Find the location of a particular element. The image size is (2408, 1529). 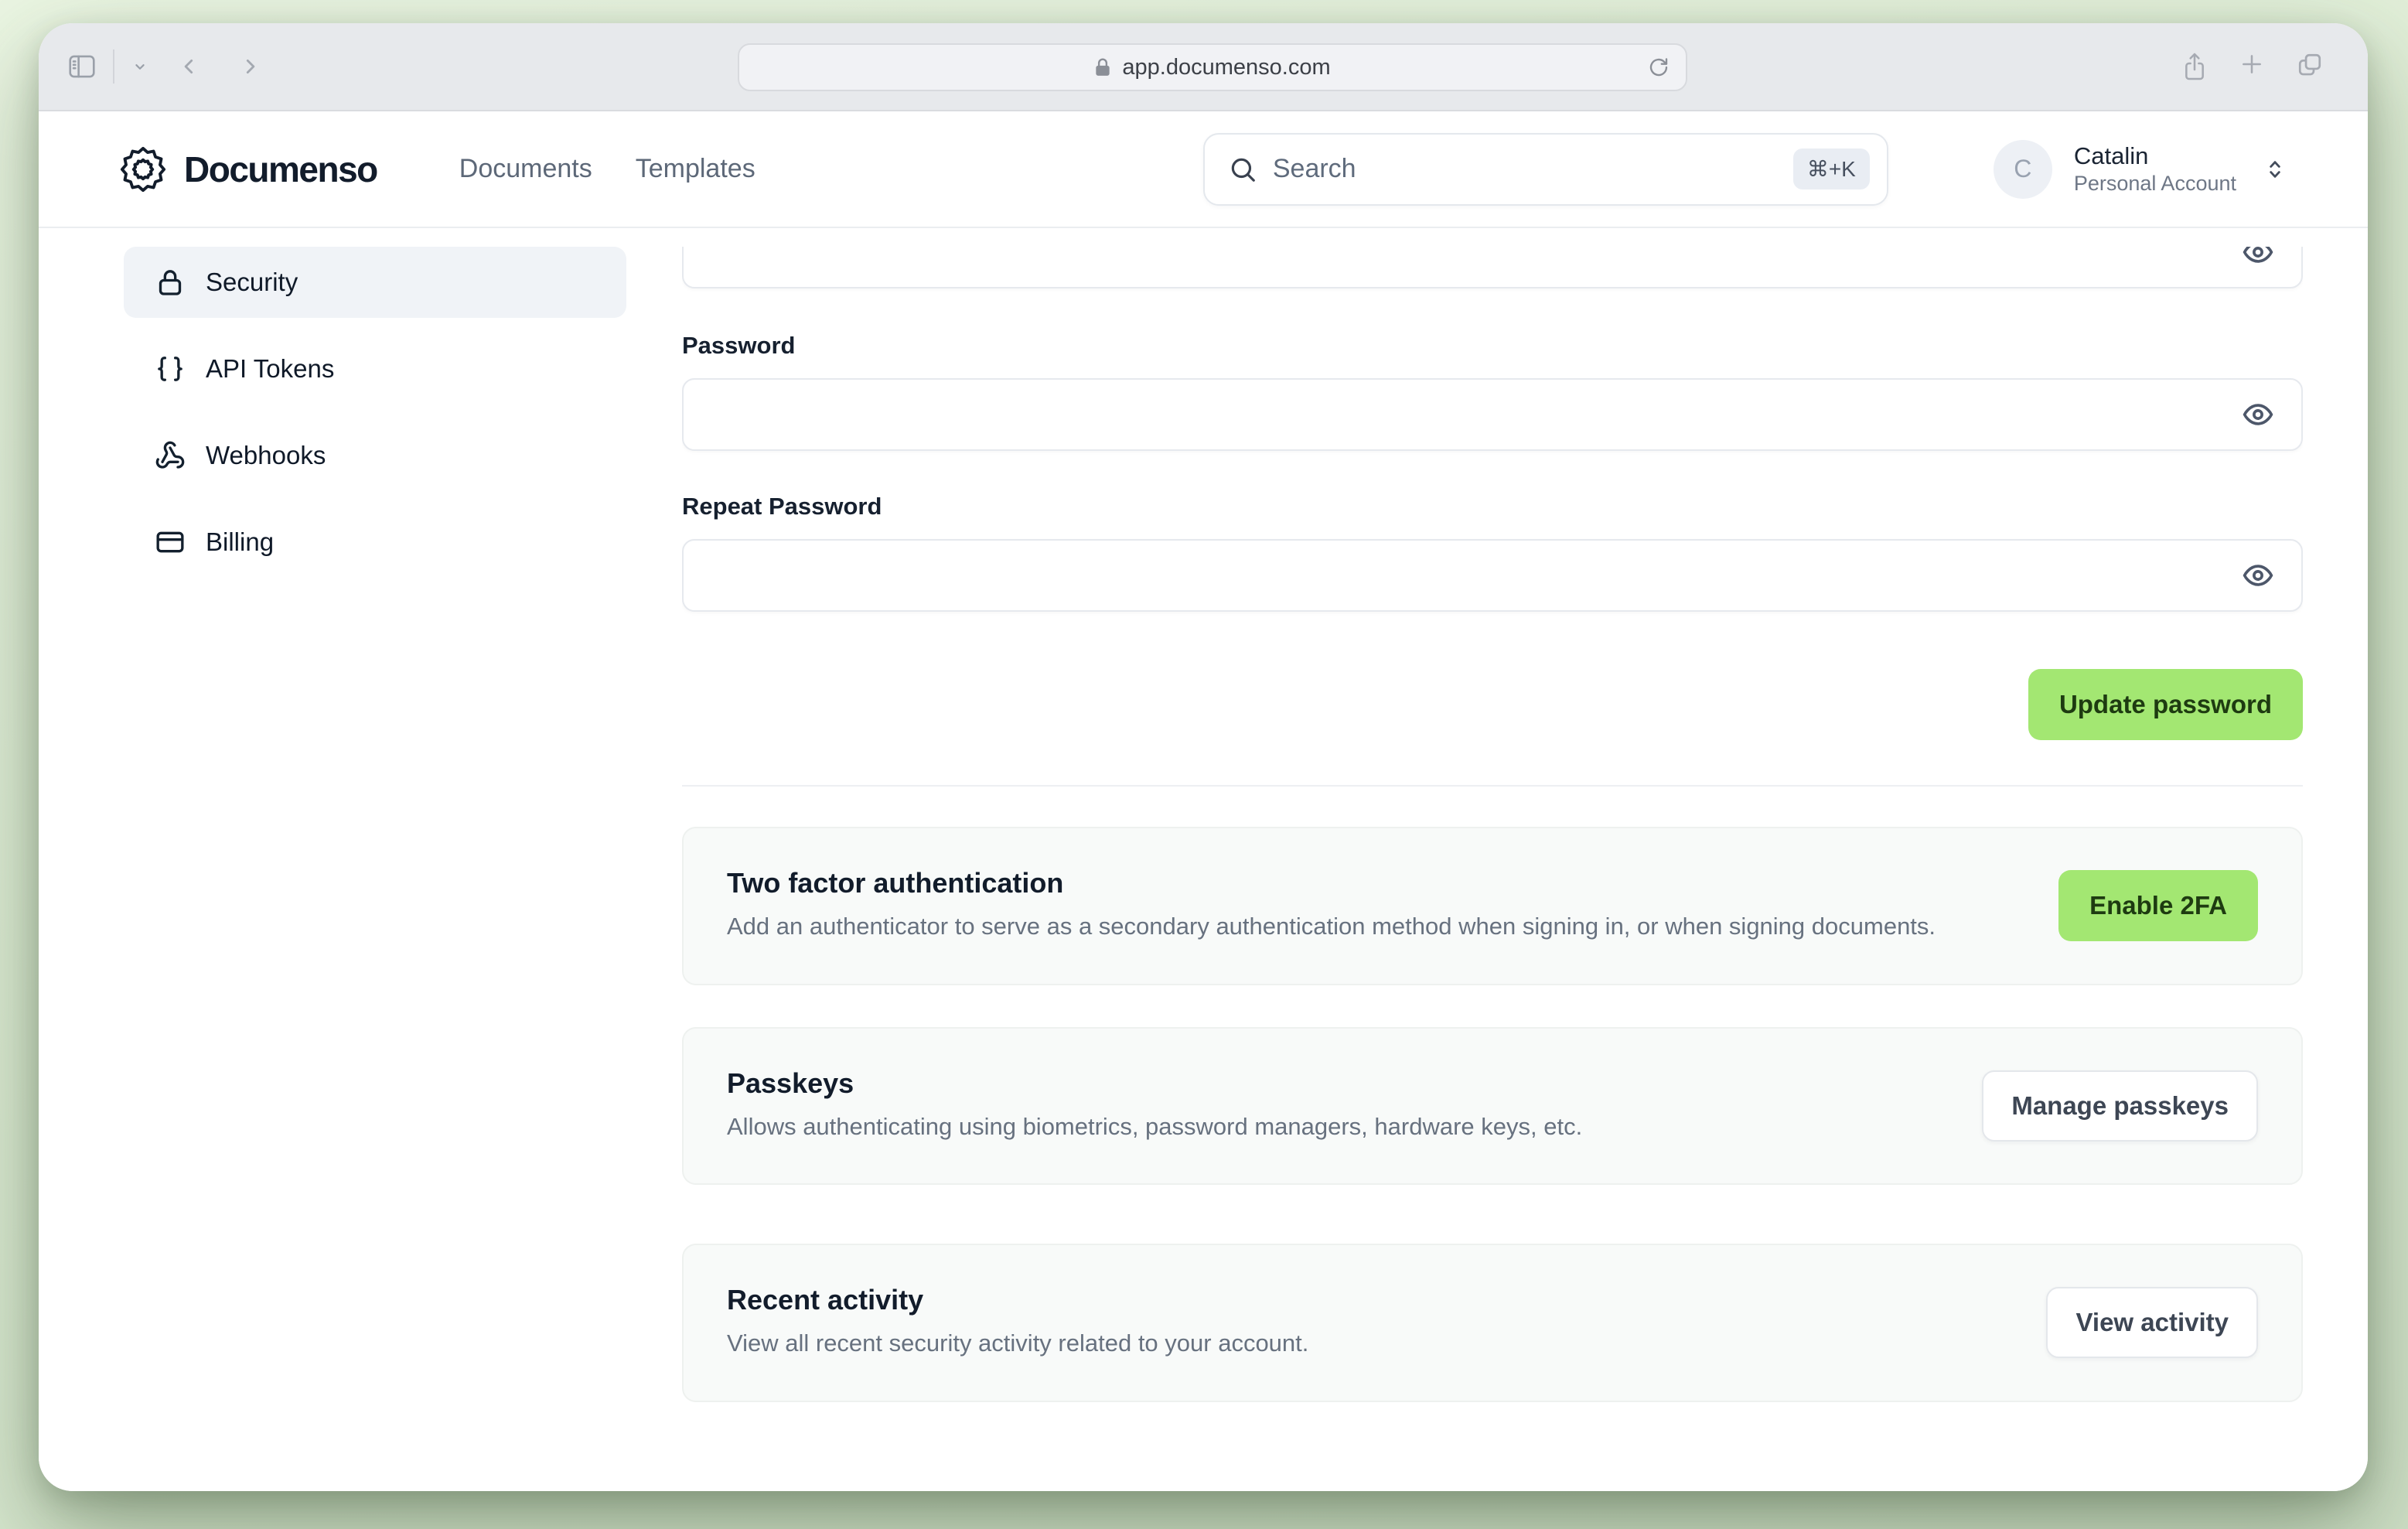

documenso-logo-icon is located at coordinates (143, 169).